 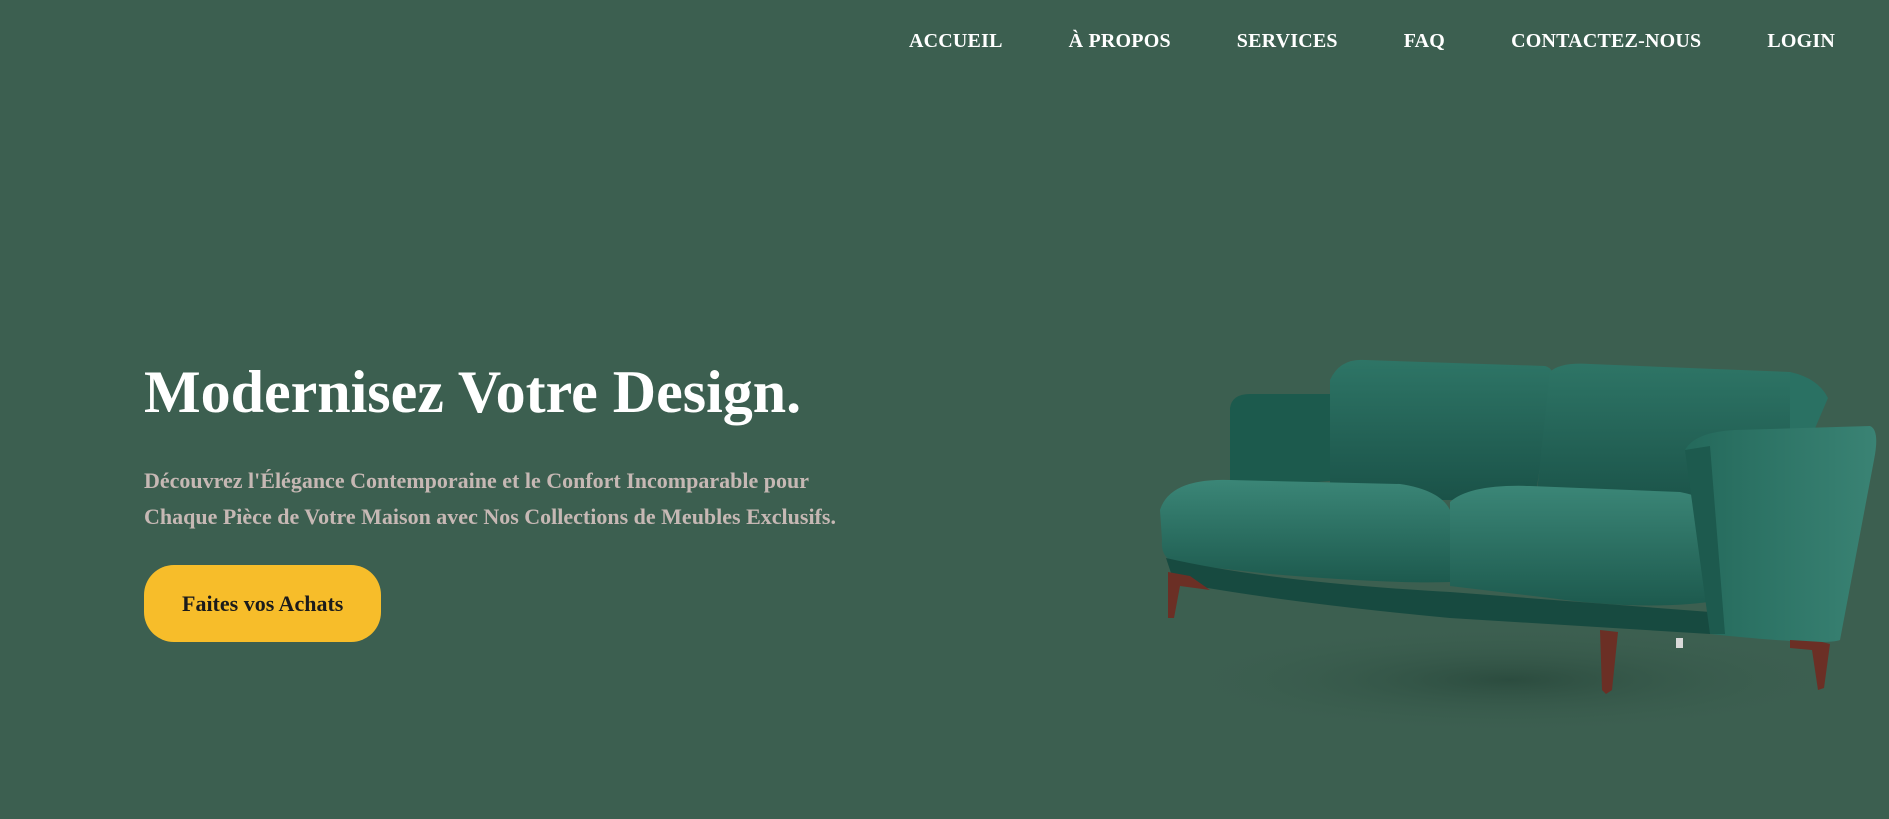 What do you see at coordinates (263, 603) in the screenshot?
I see `shop-button: Faites vos Achats` at bounding box center [263, 603].